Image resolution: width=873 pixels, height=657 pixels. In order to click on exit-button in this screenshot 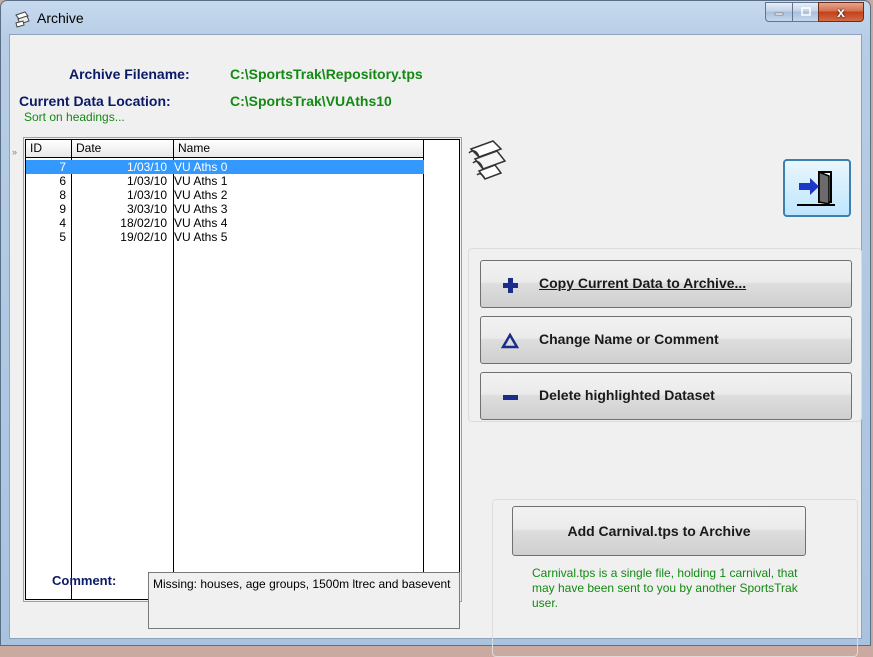, I will do `click(817, 188)`.